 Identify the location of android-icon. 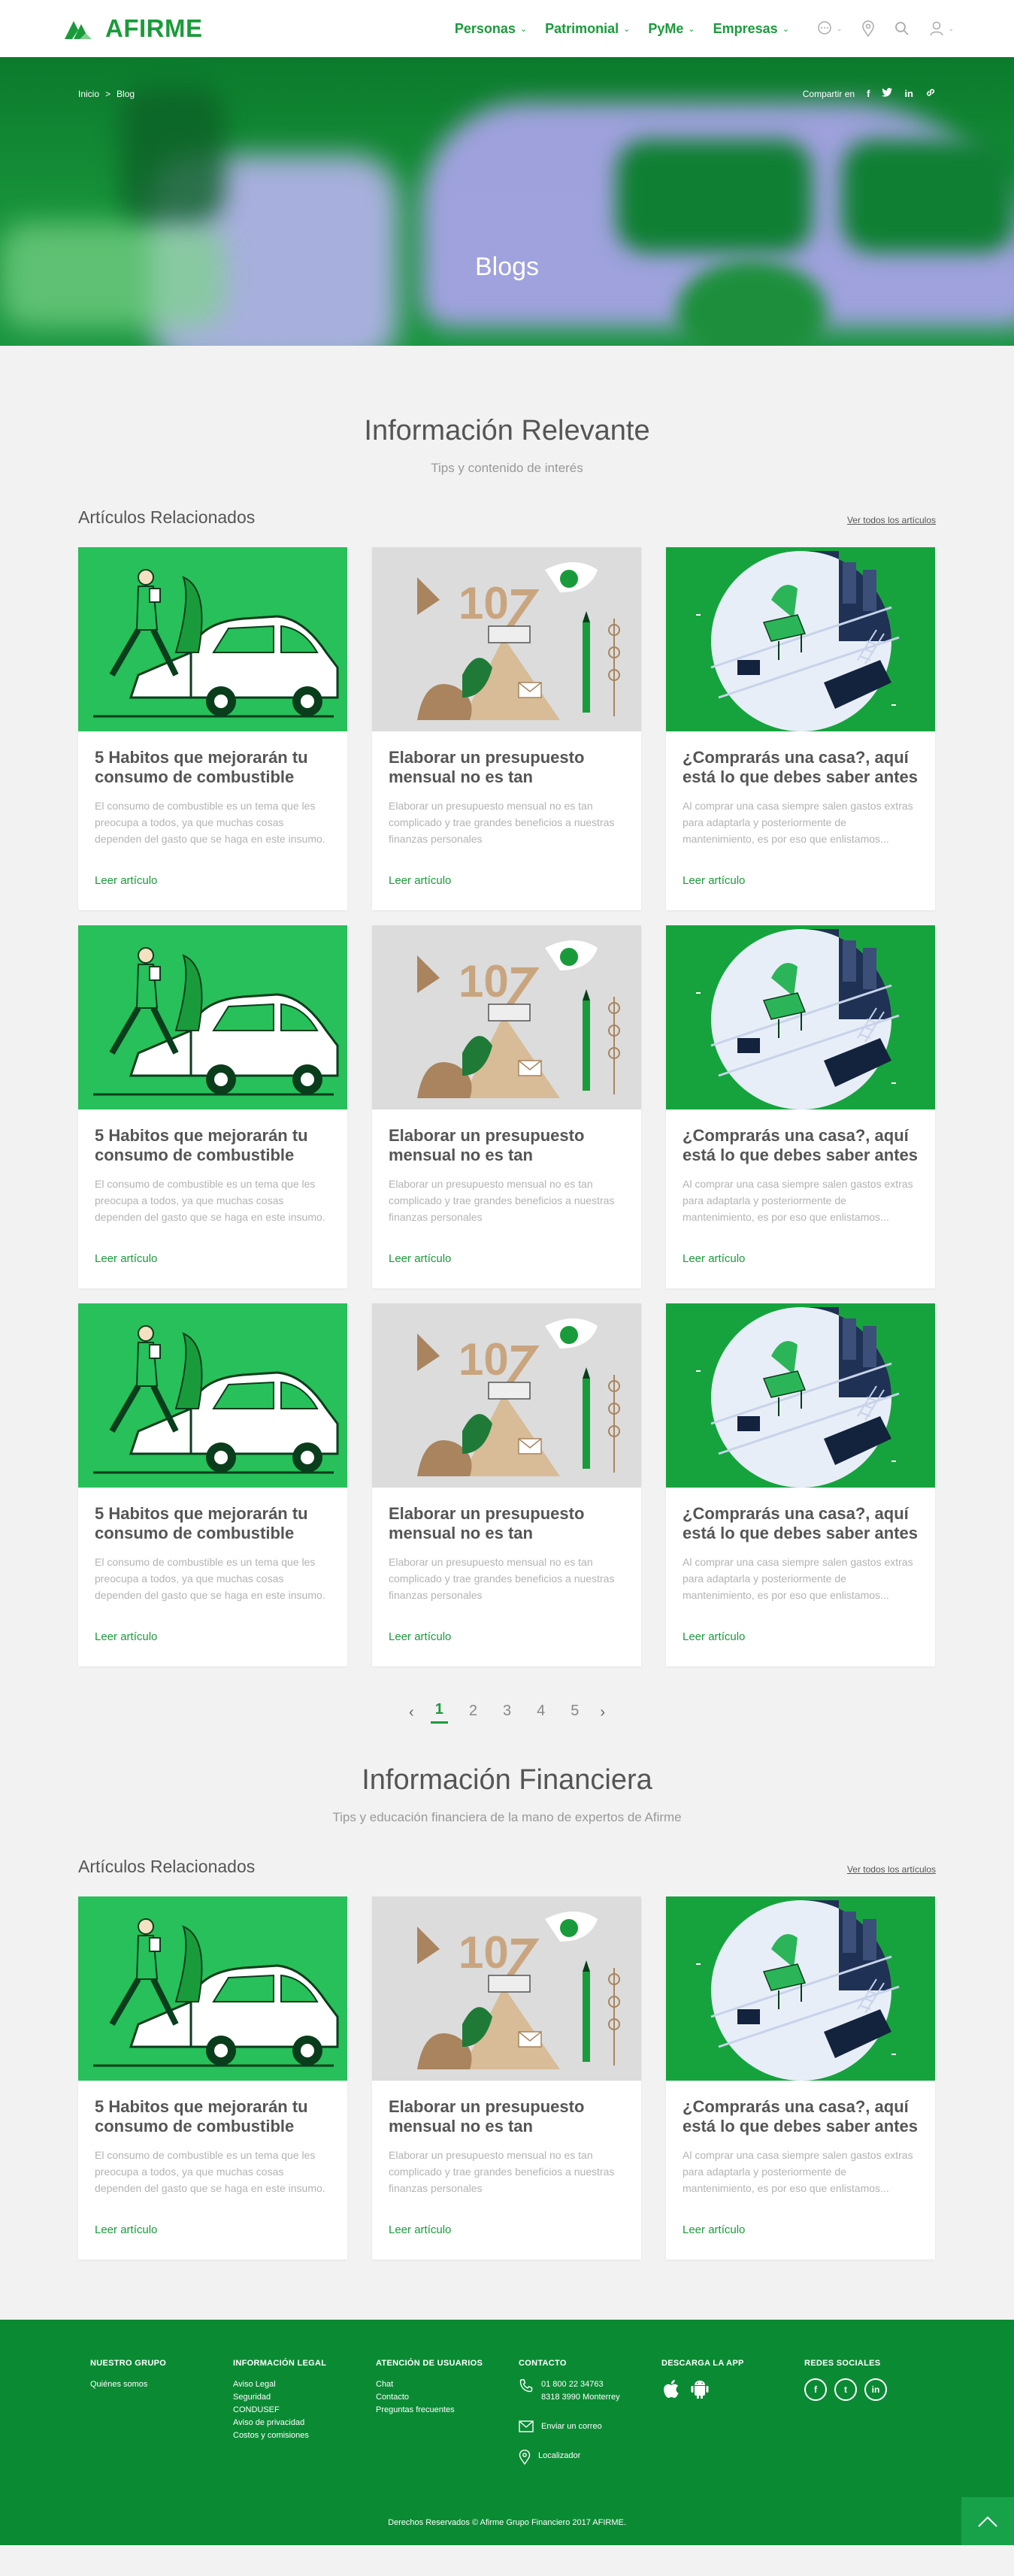
(700, 2391).